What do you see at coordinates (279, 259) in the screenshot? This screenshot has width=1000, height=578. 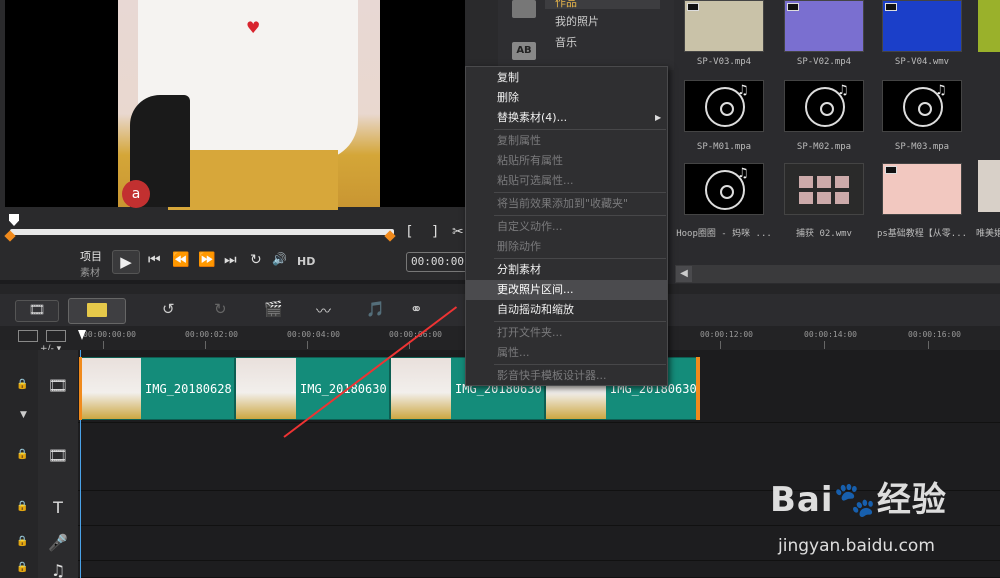 I see `volume-icon: 🔊` at bounding box center [279, 259].